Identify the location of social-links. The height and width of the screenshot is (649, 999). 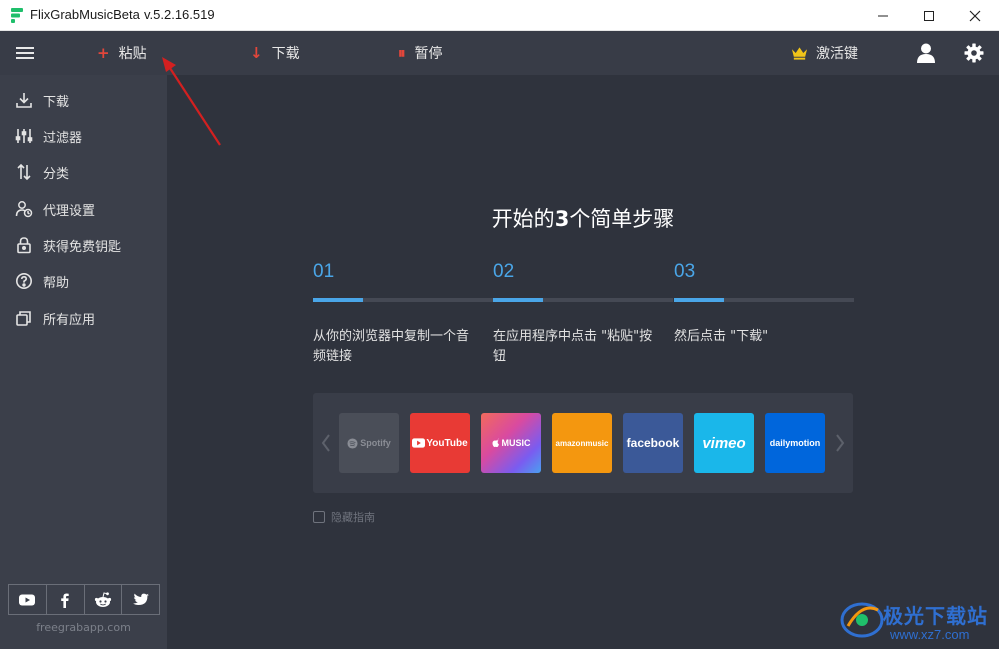
(84, 599).